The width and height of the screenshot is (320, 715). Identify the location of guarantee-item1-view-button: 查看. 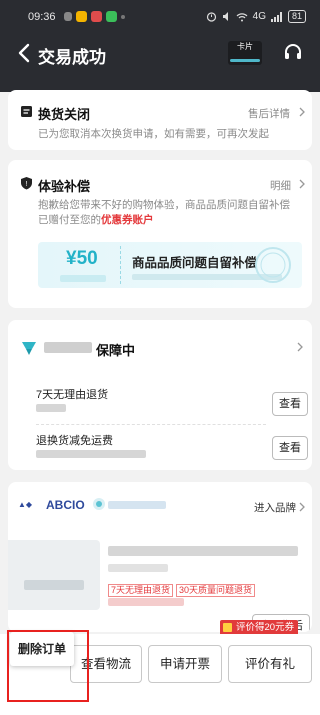
(290, 404).